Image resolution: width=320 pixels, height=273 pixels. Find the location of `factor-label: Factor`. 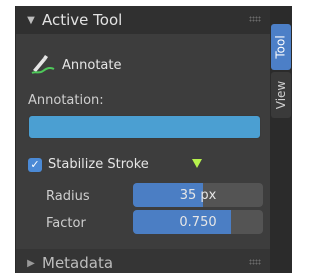

factor-label: Factor is located at coordinates (66, 223).